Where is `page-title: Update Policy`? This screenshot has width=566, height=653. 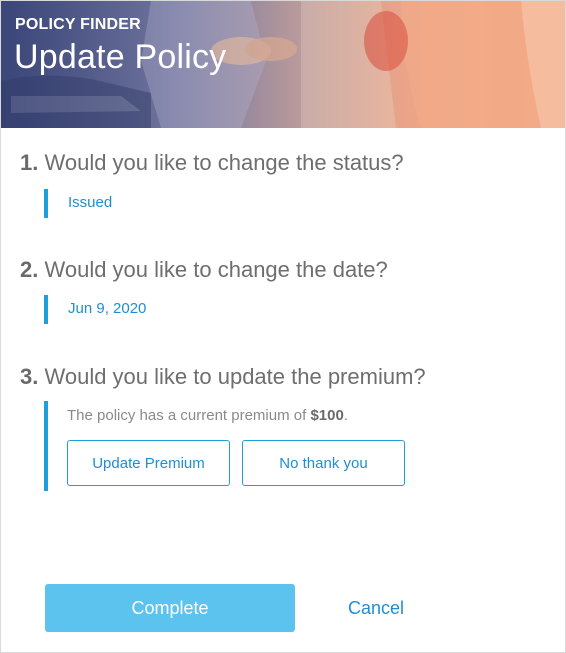 page-title: Update Policy is located at coordinates (120, 57).